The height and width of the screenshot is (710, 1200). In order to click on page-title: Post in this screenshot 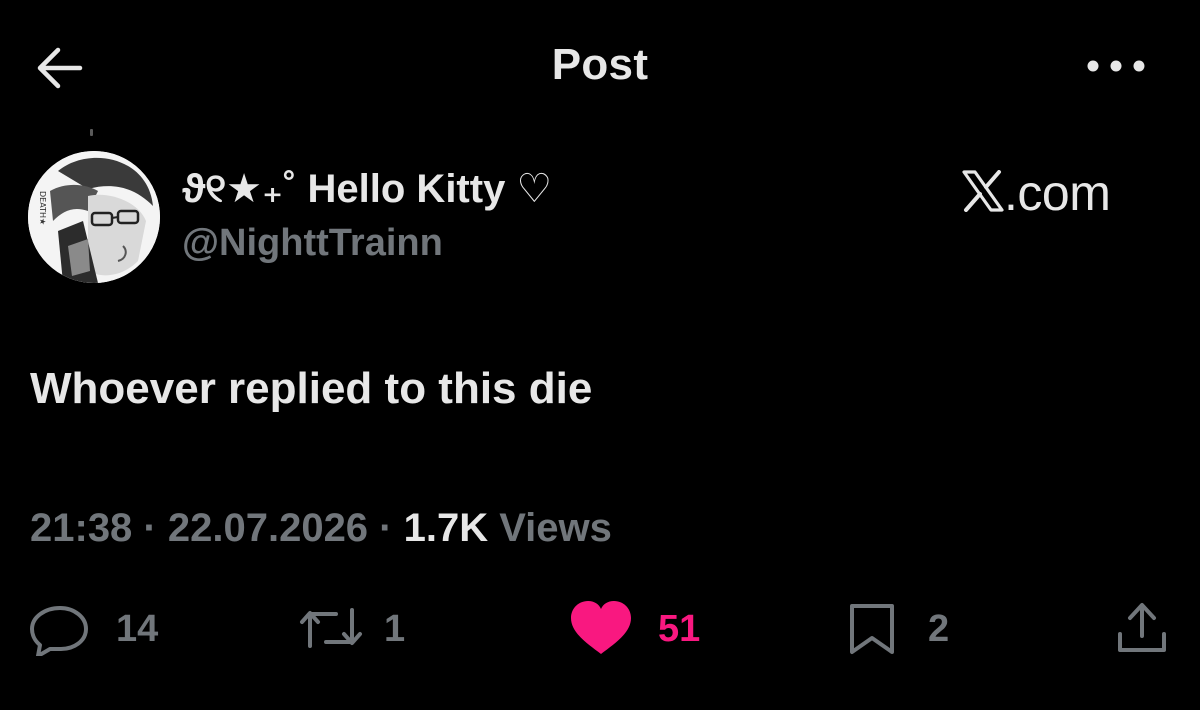, I will do `click(600, 64)`.